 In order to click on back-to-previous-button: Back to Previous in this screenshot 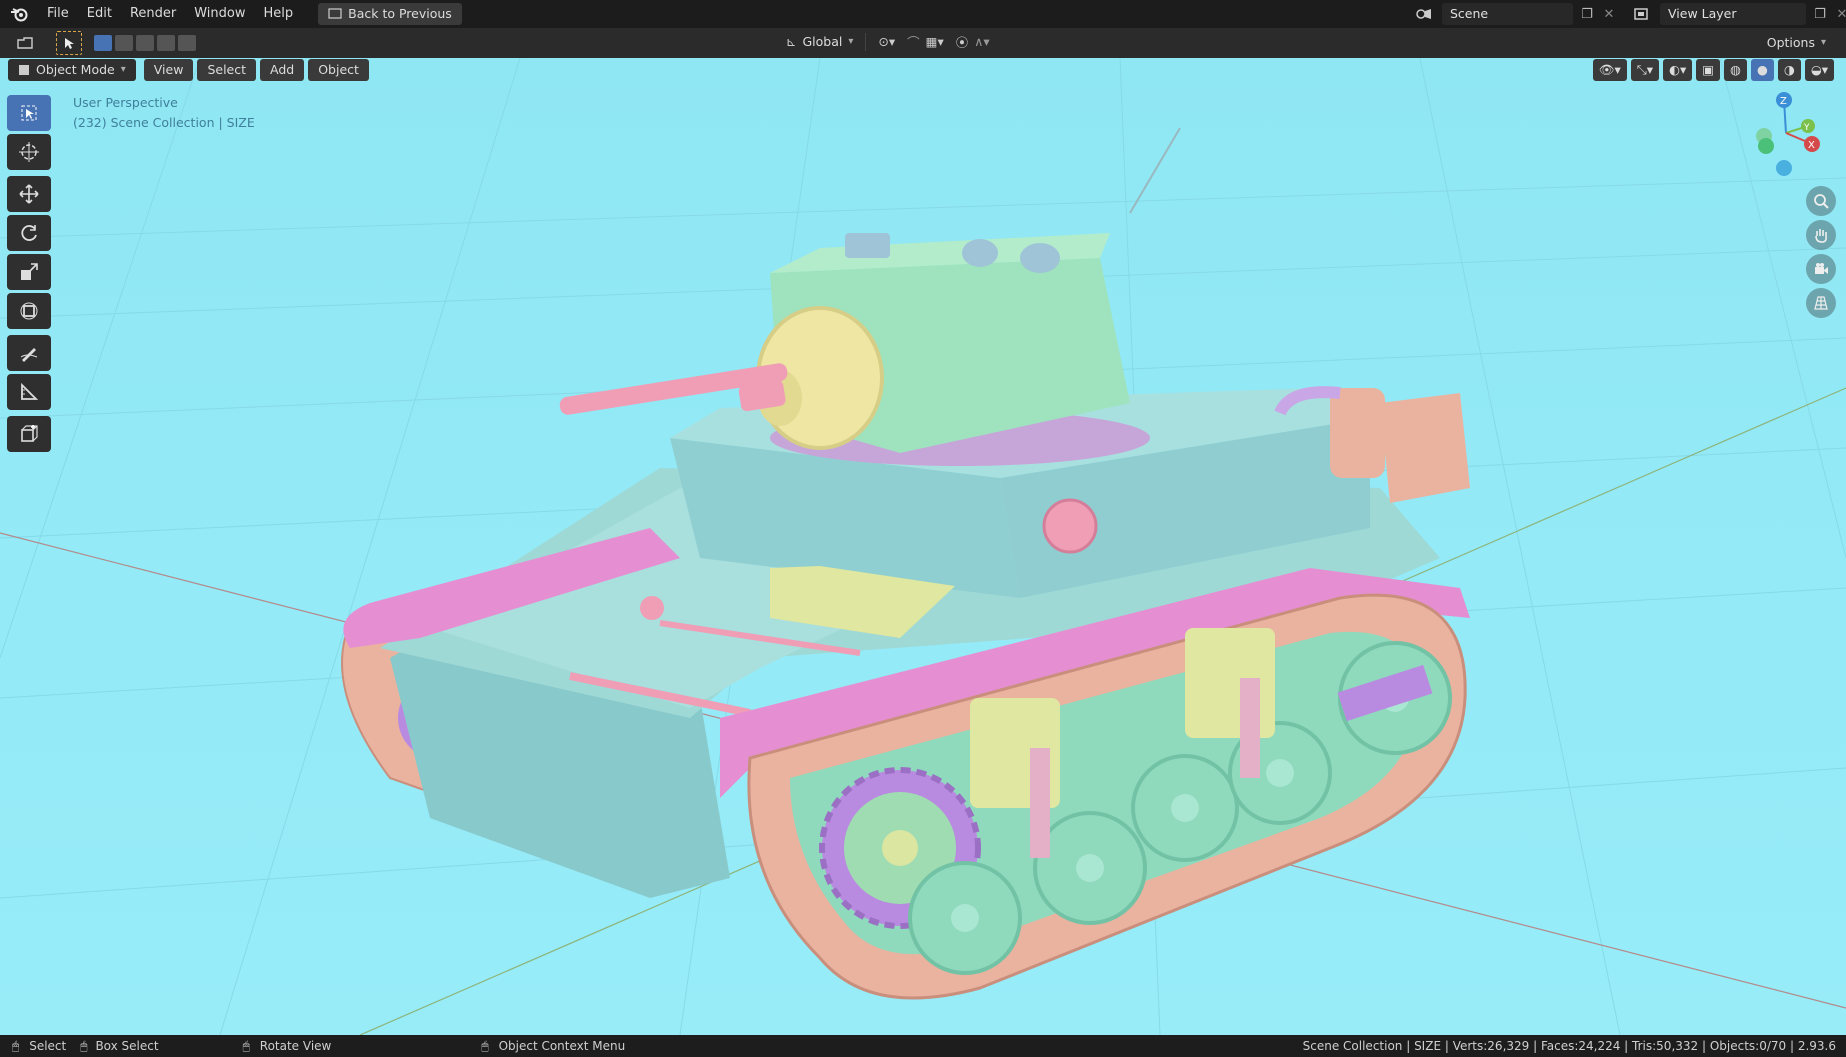, I will do `click(390, 14)`.